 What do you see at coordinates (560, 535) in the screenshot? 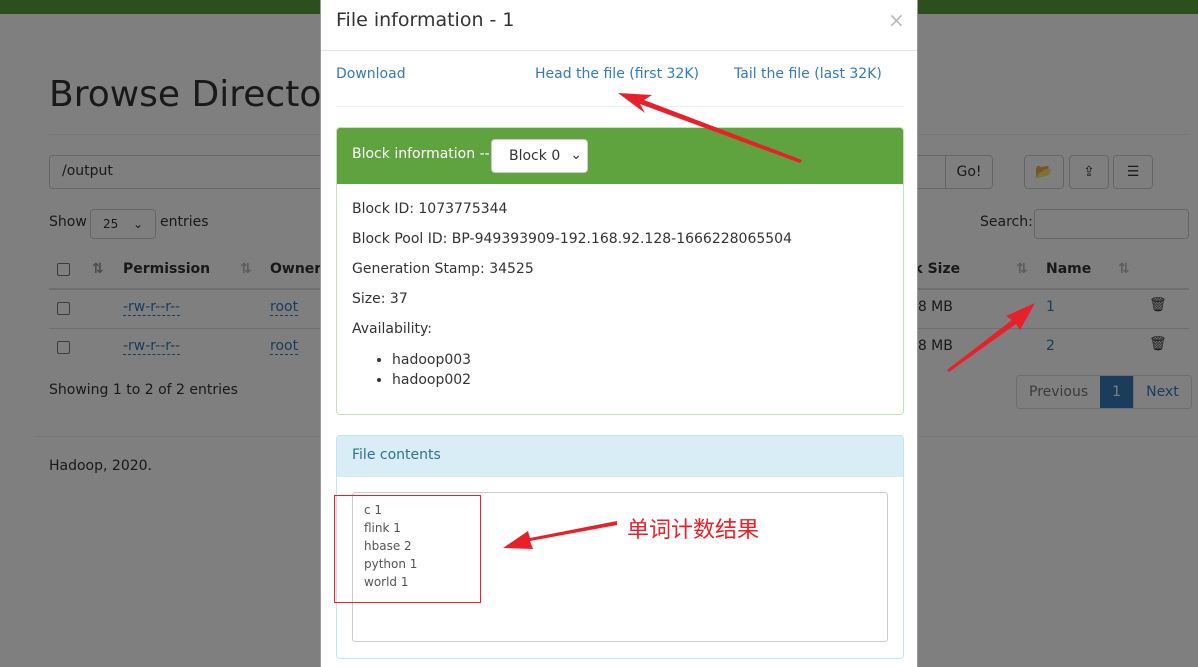
I see `arrow-to-file-contents` at bounding box center [560, 535].